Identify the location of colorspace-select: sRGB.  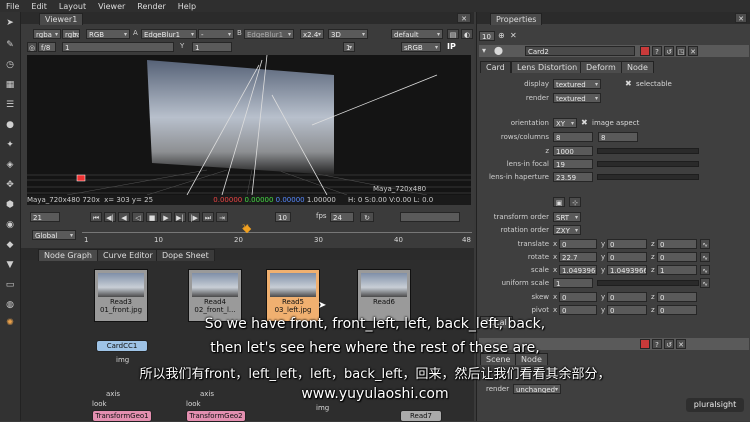
(421, 47).